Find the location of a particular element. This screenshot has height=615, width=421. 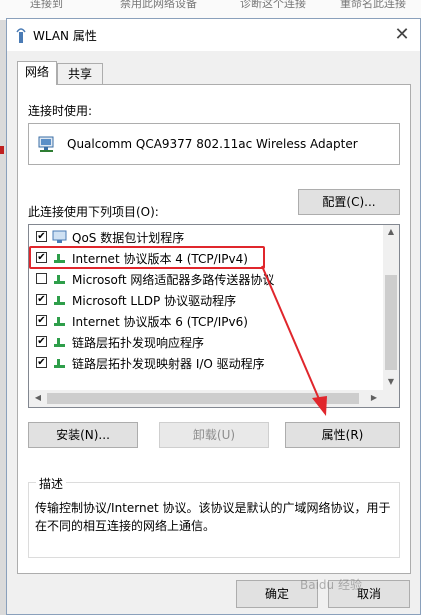

close-icon: ✕ is located at coordinates (402, 34).